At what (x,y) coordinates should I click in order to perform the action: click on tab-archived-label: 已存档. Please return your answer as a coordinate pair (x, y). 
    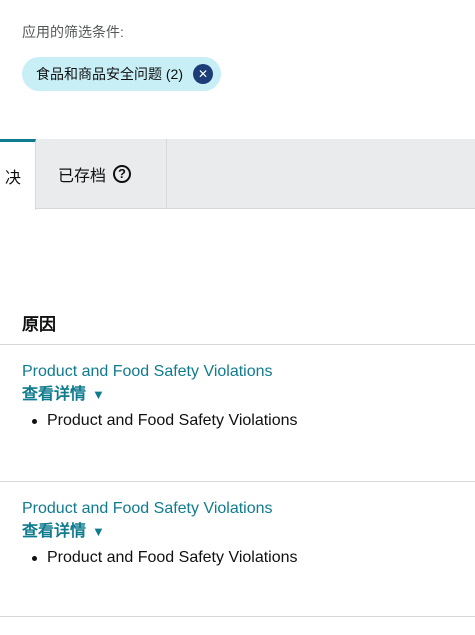
    Looking at the image, I should click on (82, 176).